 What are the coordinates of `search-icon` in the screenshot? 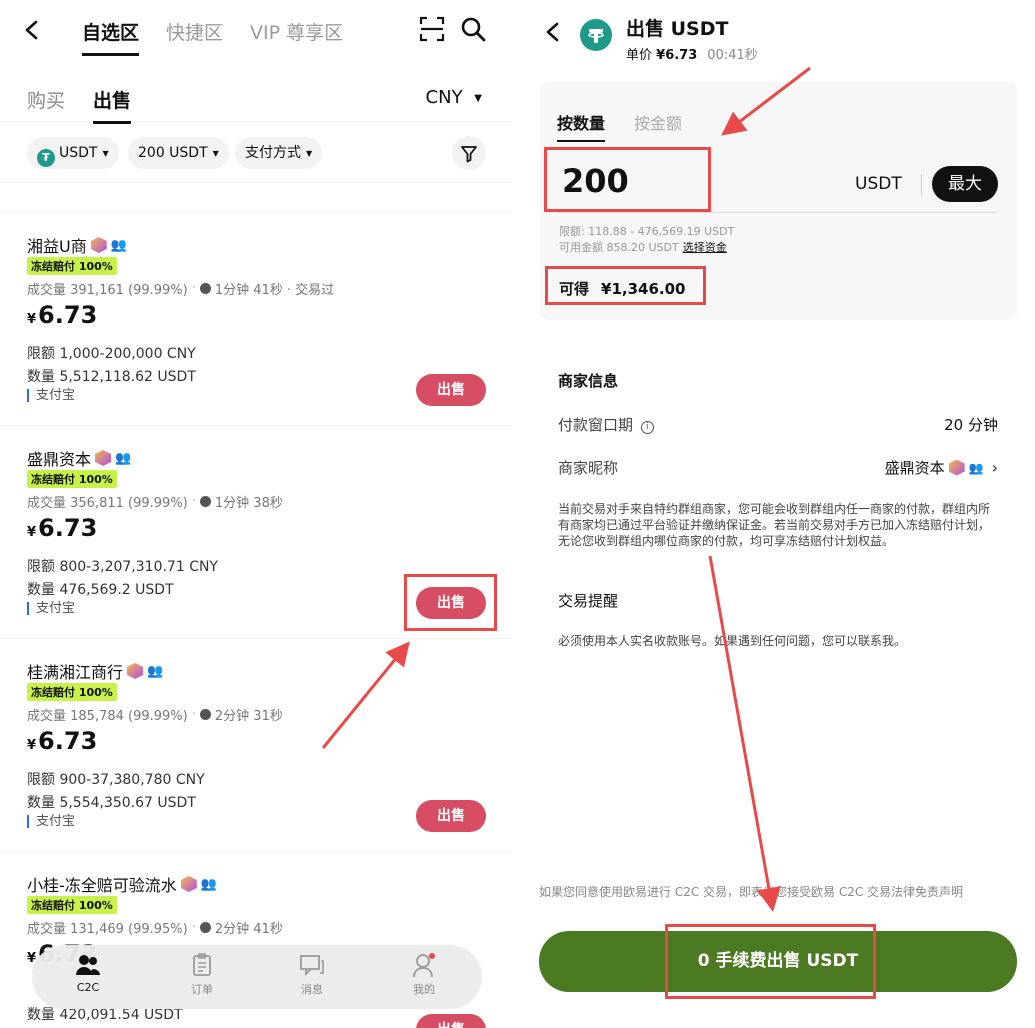 It's located at (473, 29).